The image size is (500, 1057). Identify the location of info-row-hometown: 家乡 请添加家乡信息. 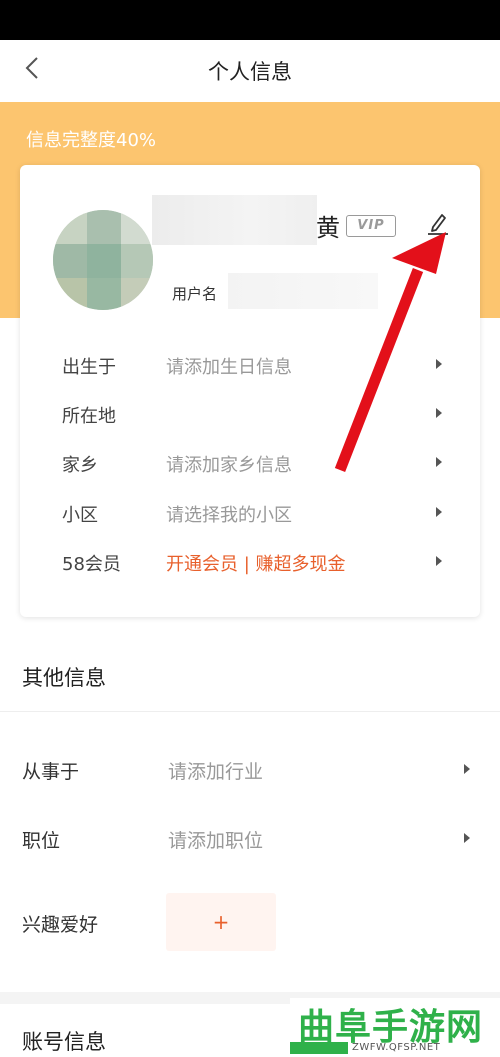
(250, 463).